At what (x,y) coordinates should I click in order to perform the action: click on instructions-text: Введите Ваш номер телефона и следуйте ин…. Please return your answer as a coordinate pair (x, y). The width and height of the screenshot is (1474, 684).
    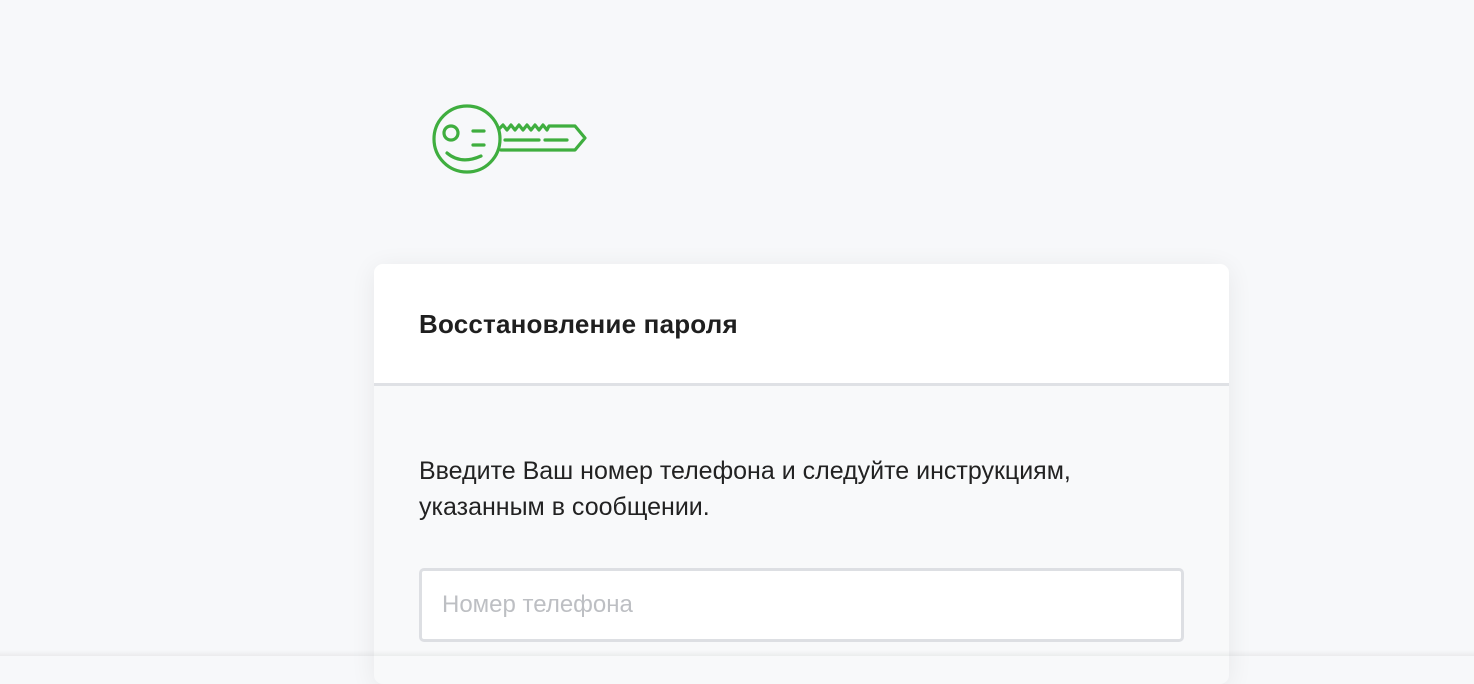
    Looking at the image, I should click on (745, 489).